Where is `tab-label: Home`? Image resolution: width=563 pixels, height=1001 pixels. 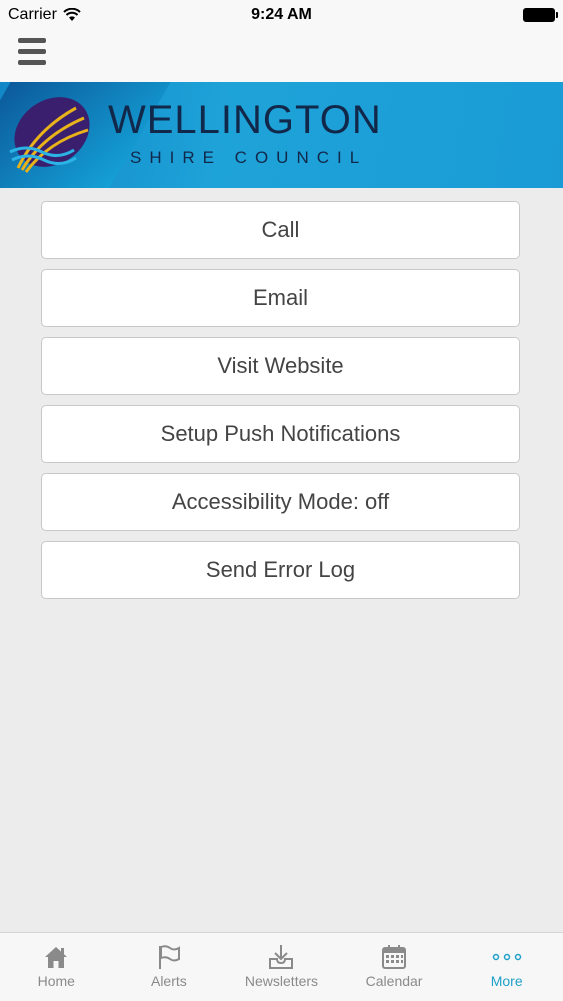 tab-label: Home is located at coordinates (56, 981).